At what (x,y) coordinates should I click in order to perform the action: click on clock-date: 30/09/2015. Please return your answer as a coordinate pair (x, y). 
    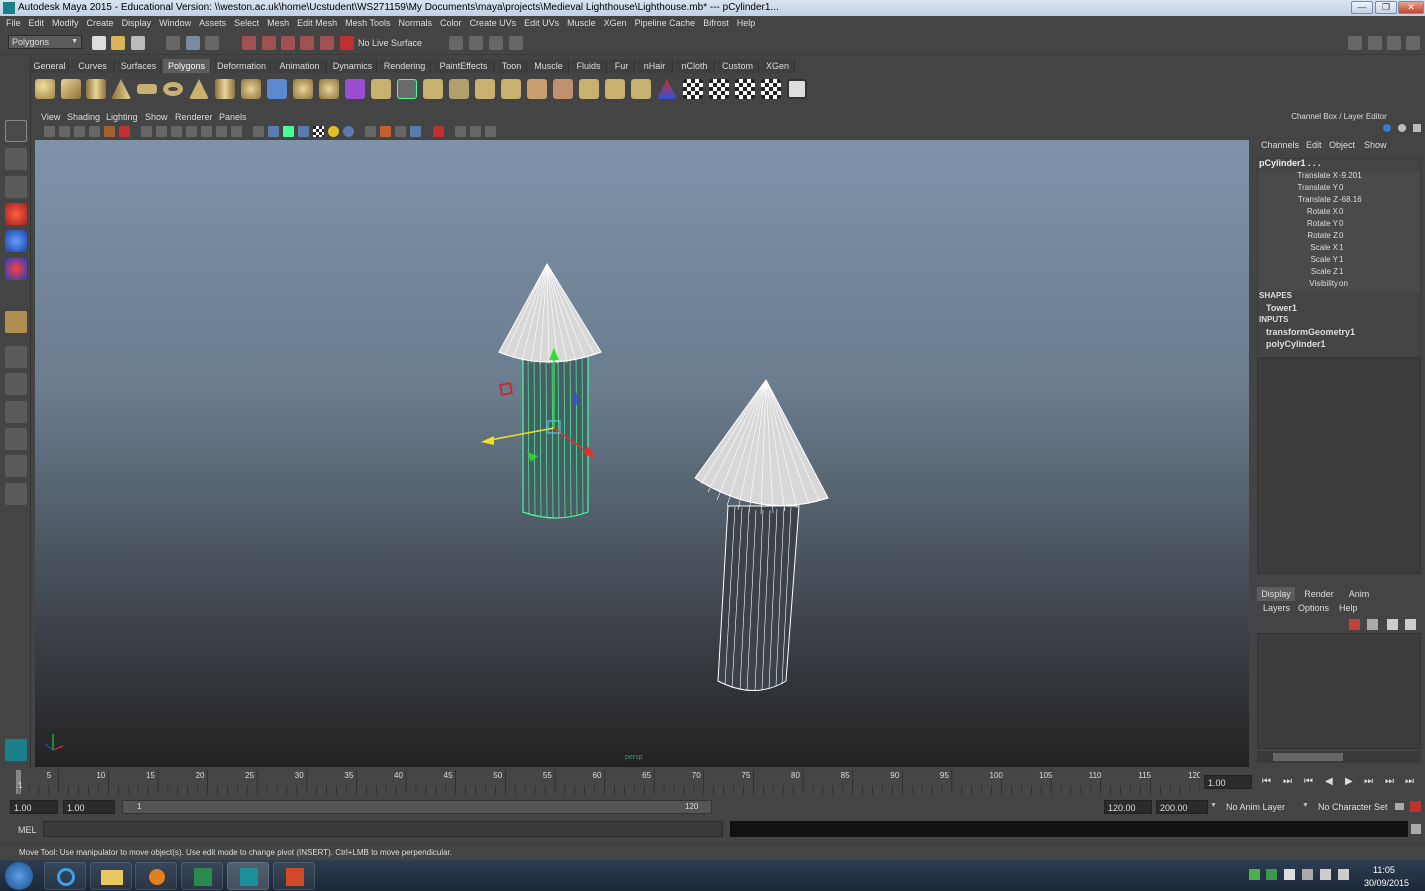
    Looking at the image, I should click on (1386, 883).